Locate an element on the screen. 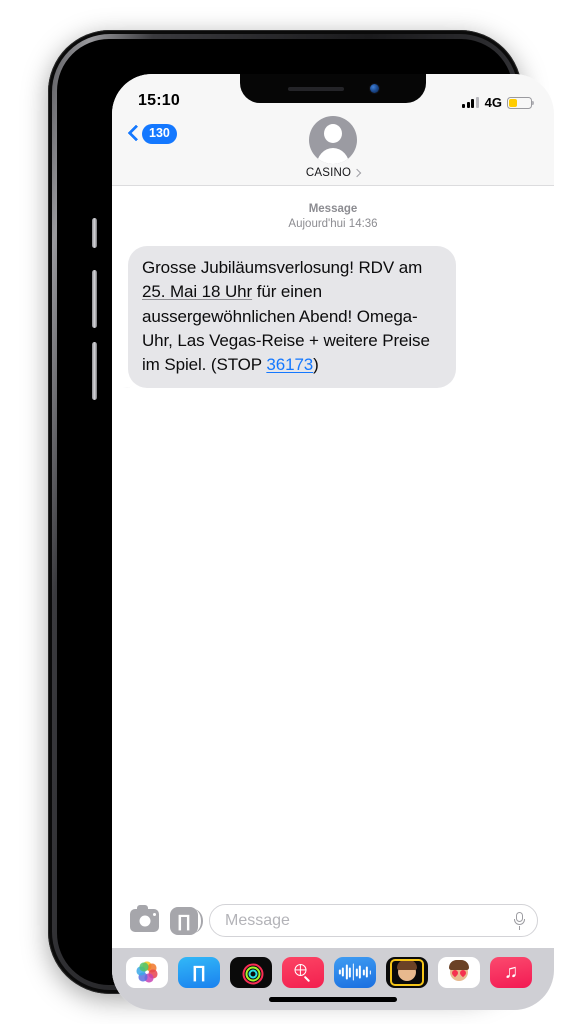  avatar-head is located at coordinates (333, 133).